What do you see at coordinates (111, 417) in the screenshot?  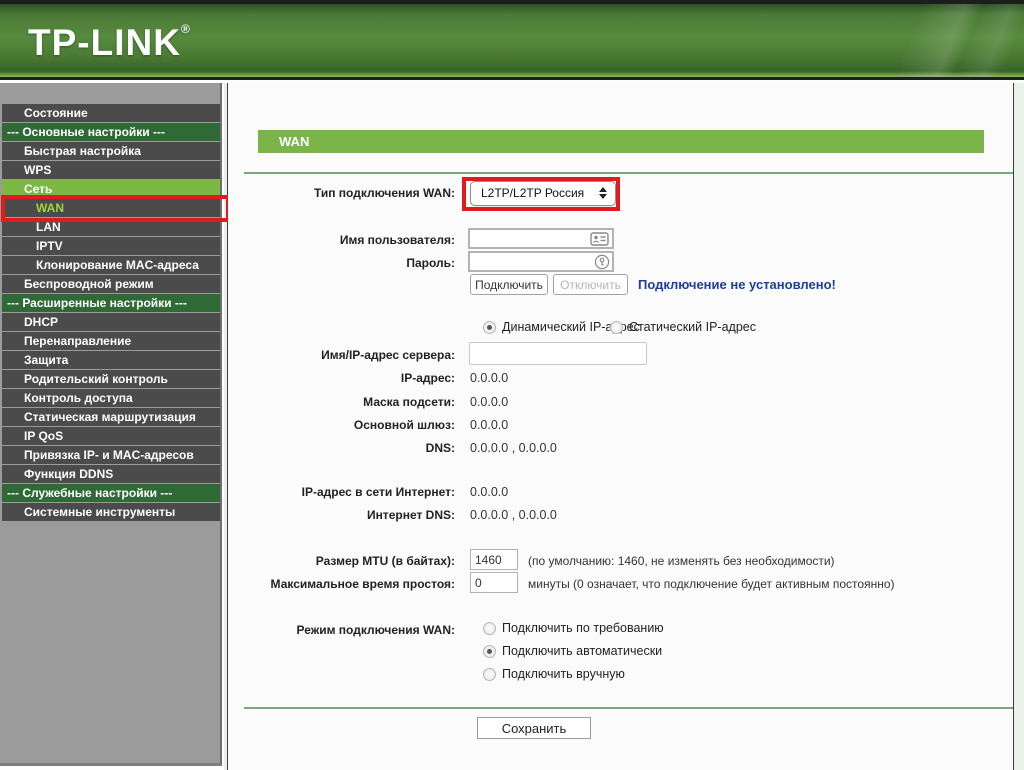 I see `sidebar-item-static-routing: Статическая маршрутизация` at bounding box center [111, 417].